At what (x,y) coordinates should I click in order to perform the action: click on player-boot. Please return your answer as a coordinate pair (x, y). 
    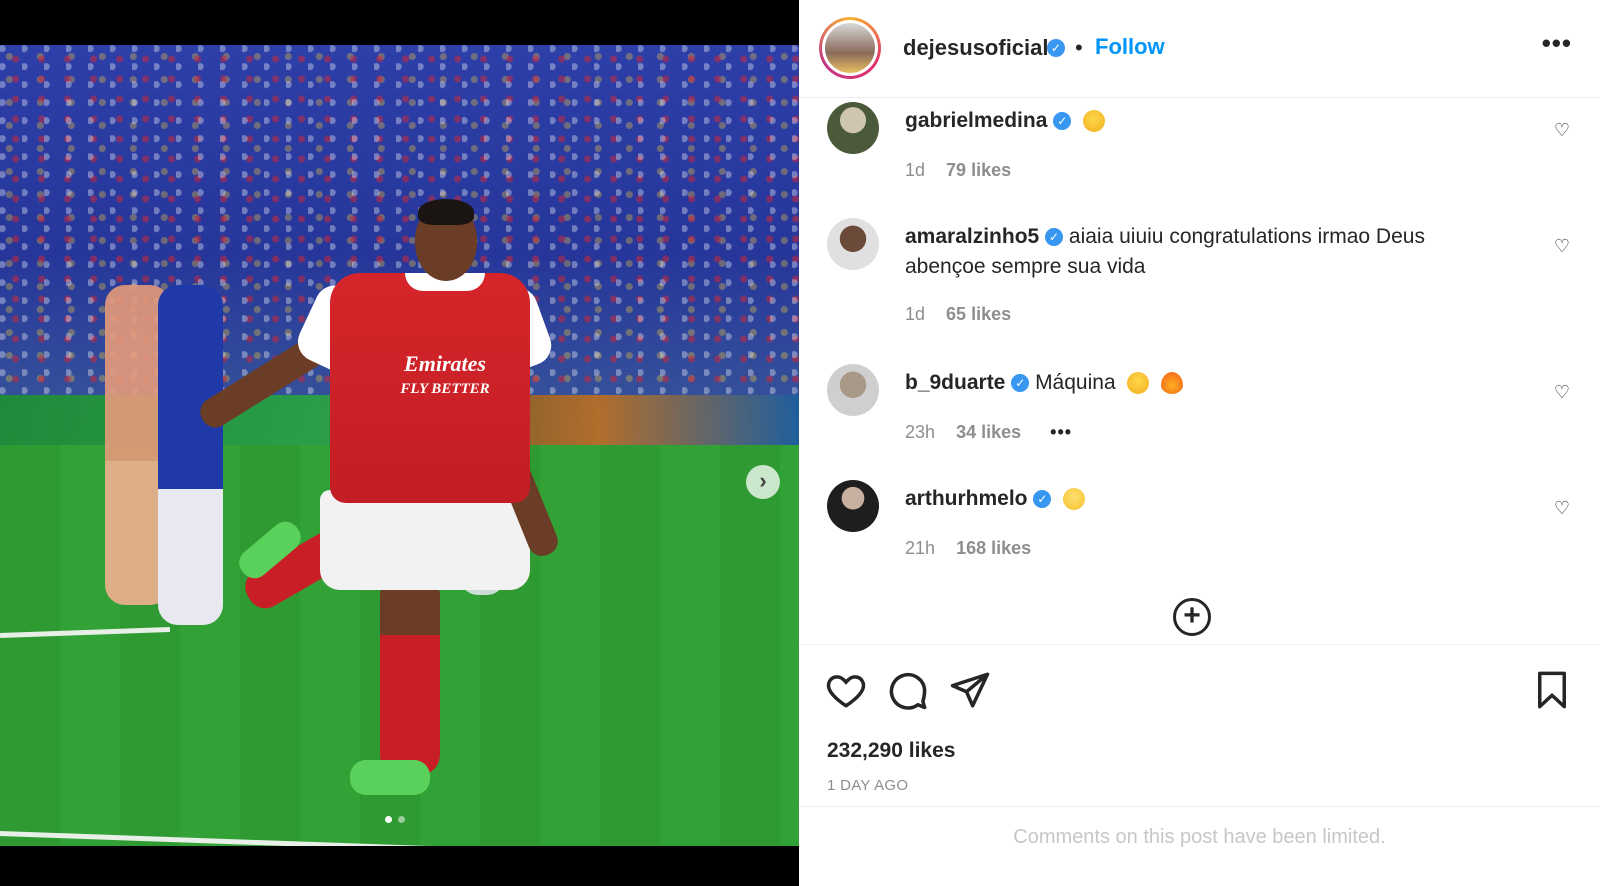
    Looking at the image, I should click on (390, 777).